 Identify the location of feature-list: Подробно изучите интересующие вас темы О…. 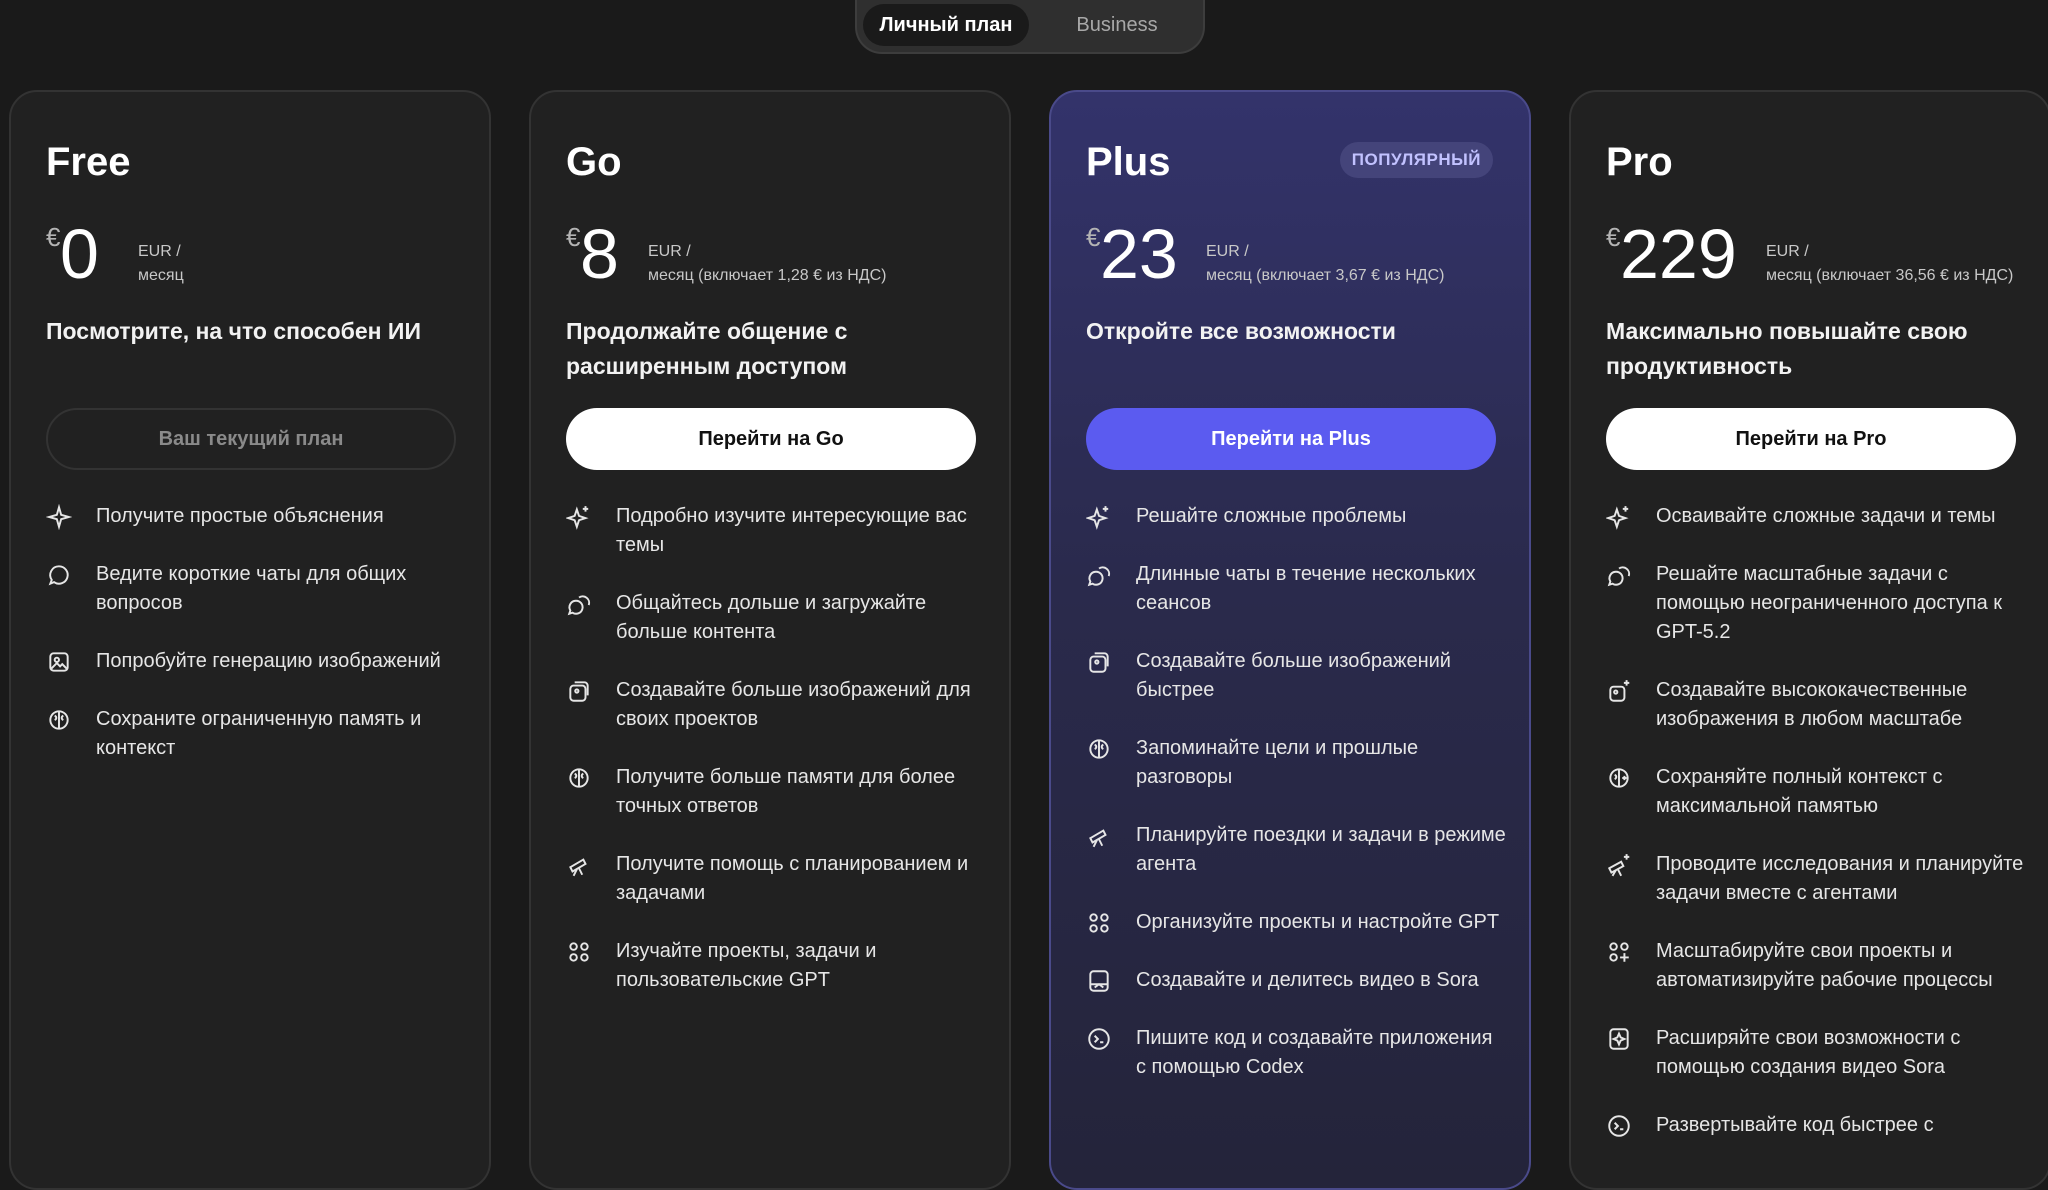
(776, 763).